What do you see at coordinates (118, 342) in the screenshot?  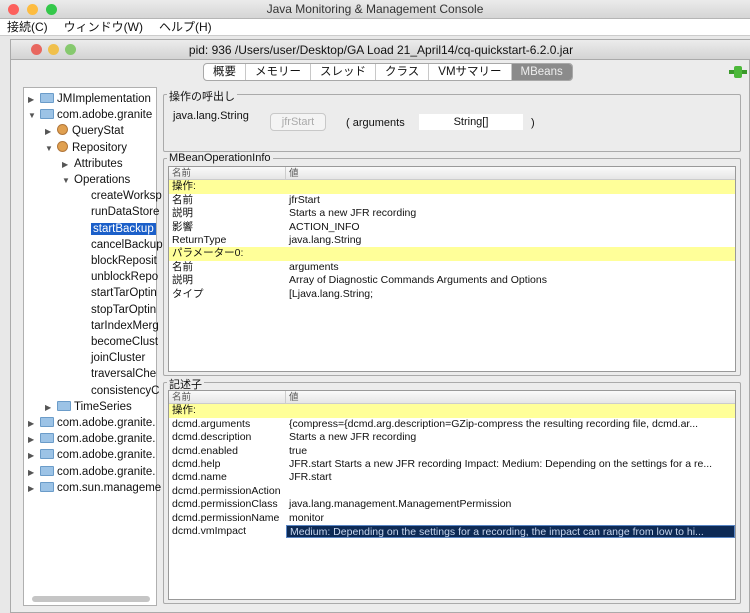 I see `tree-node: becomeClust` at bounding box center [118, 342].